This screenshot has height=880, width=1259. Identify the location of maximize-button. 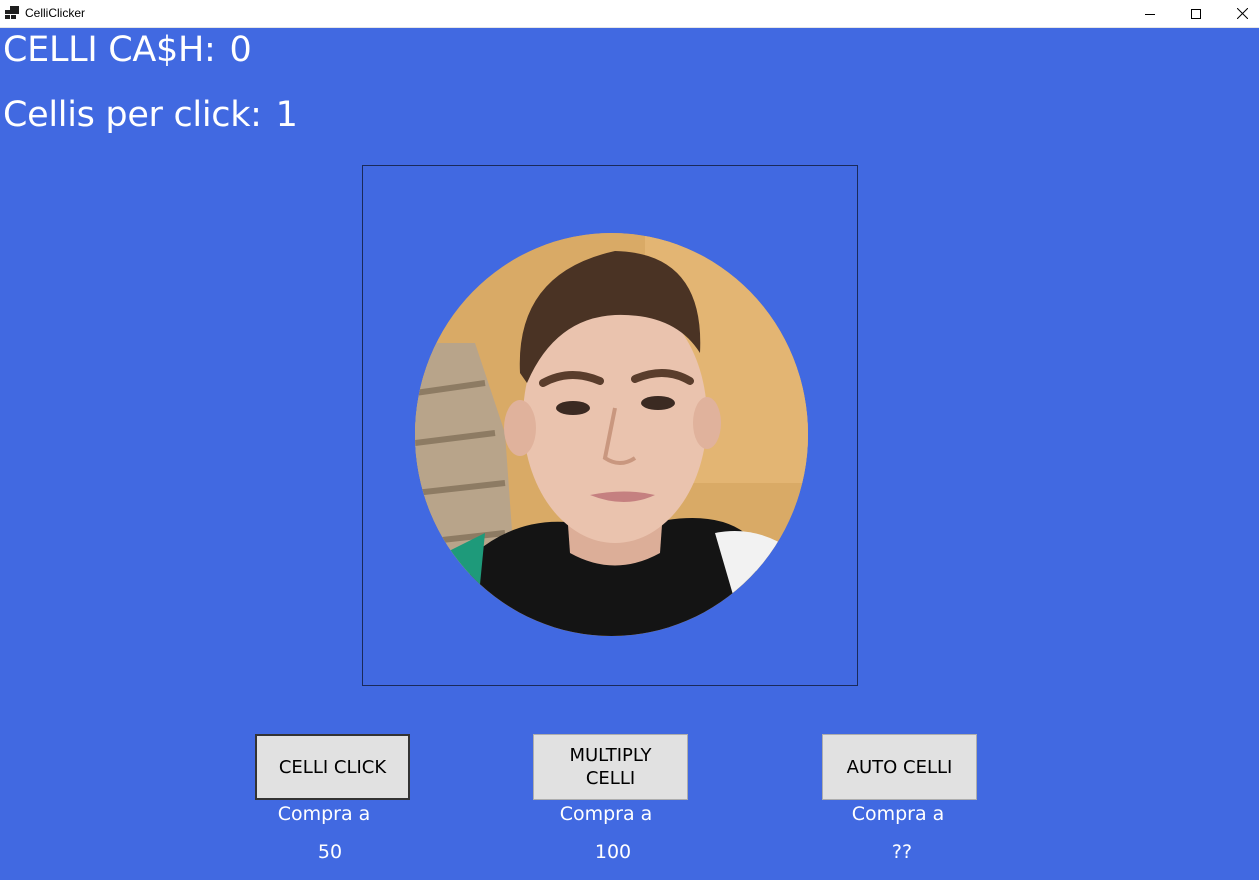
(1196, 13).